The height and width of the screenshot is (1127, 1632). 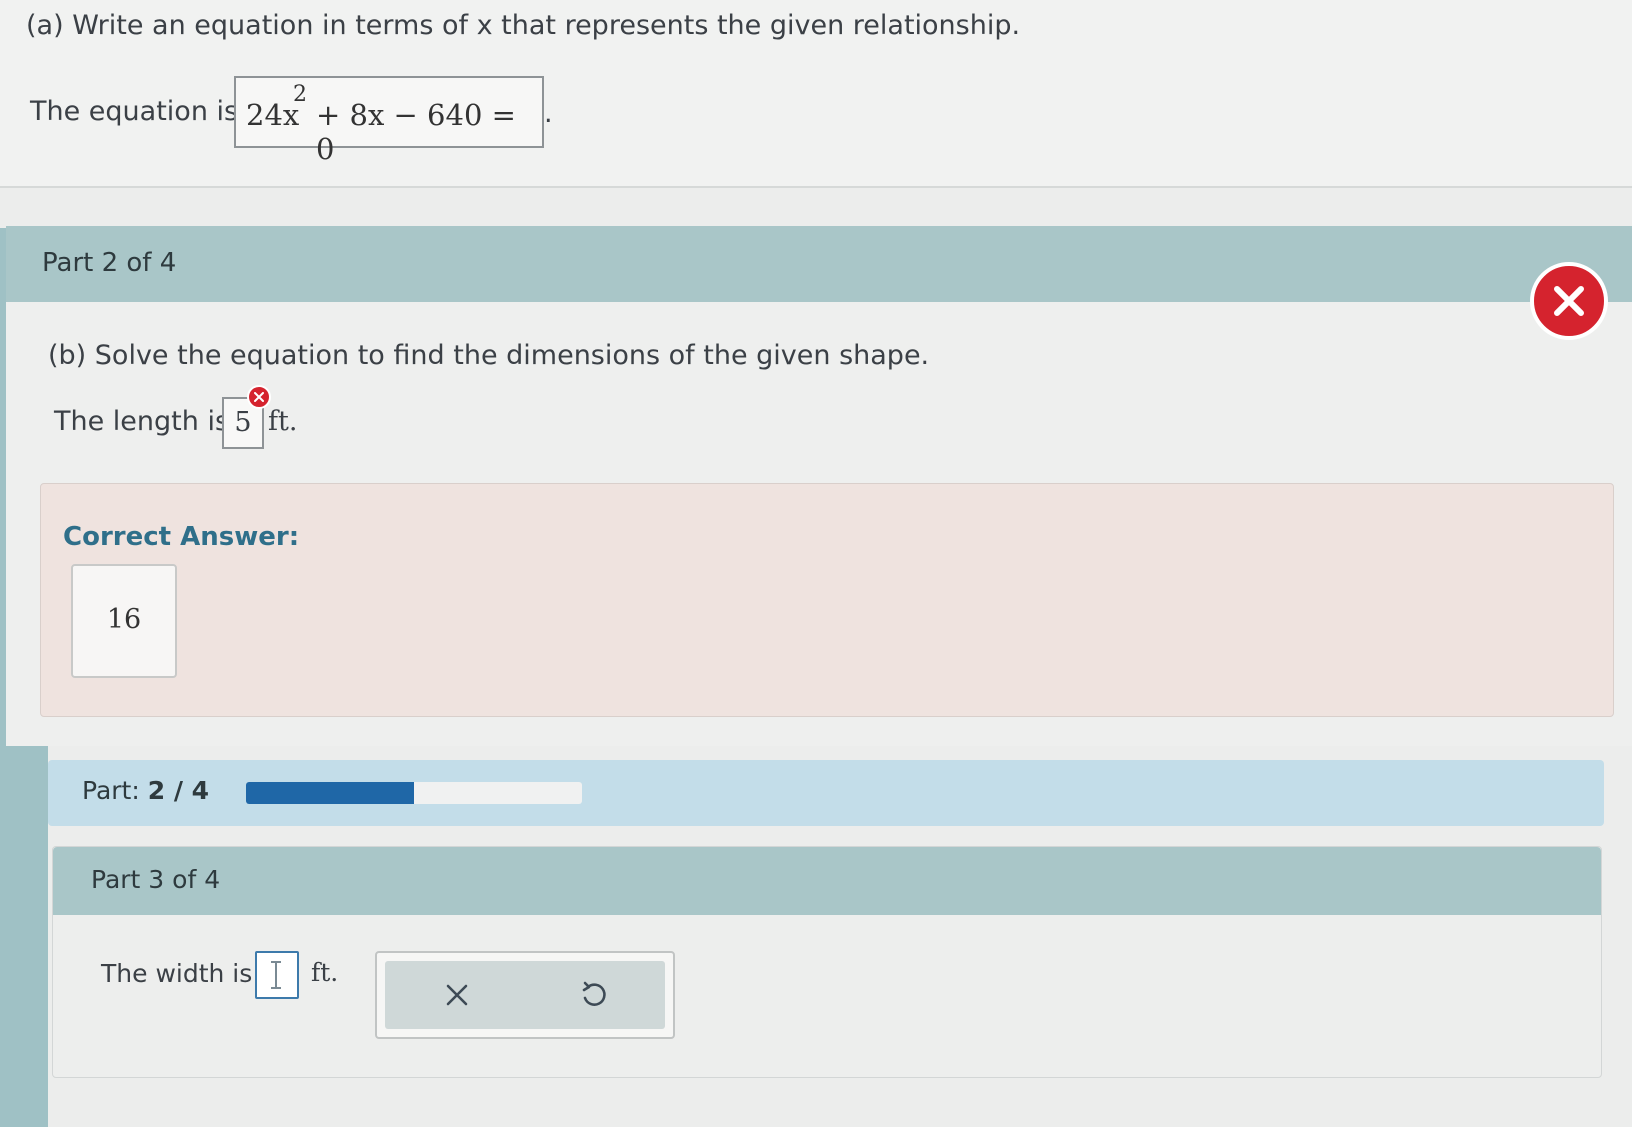 I want to click on equation-answer-box: 24x 2 + 8x − 640 = 0, so click(x=389, y=121).